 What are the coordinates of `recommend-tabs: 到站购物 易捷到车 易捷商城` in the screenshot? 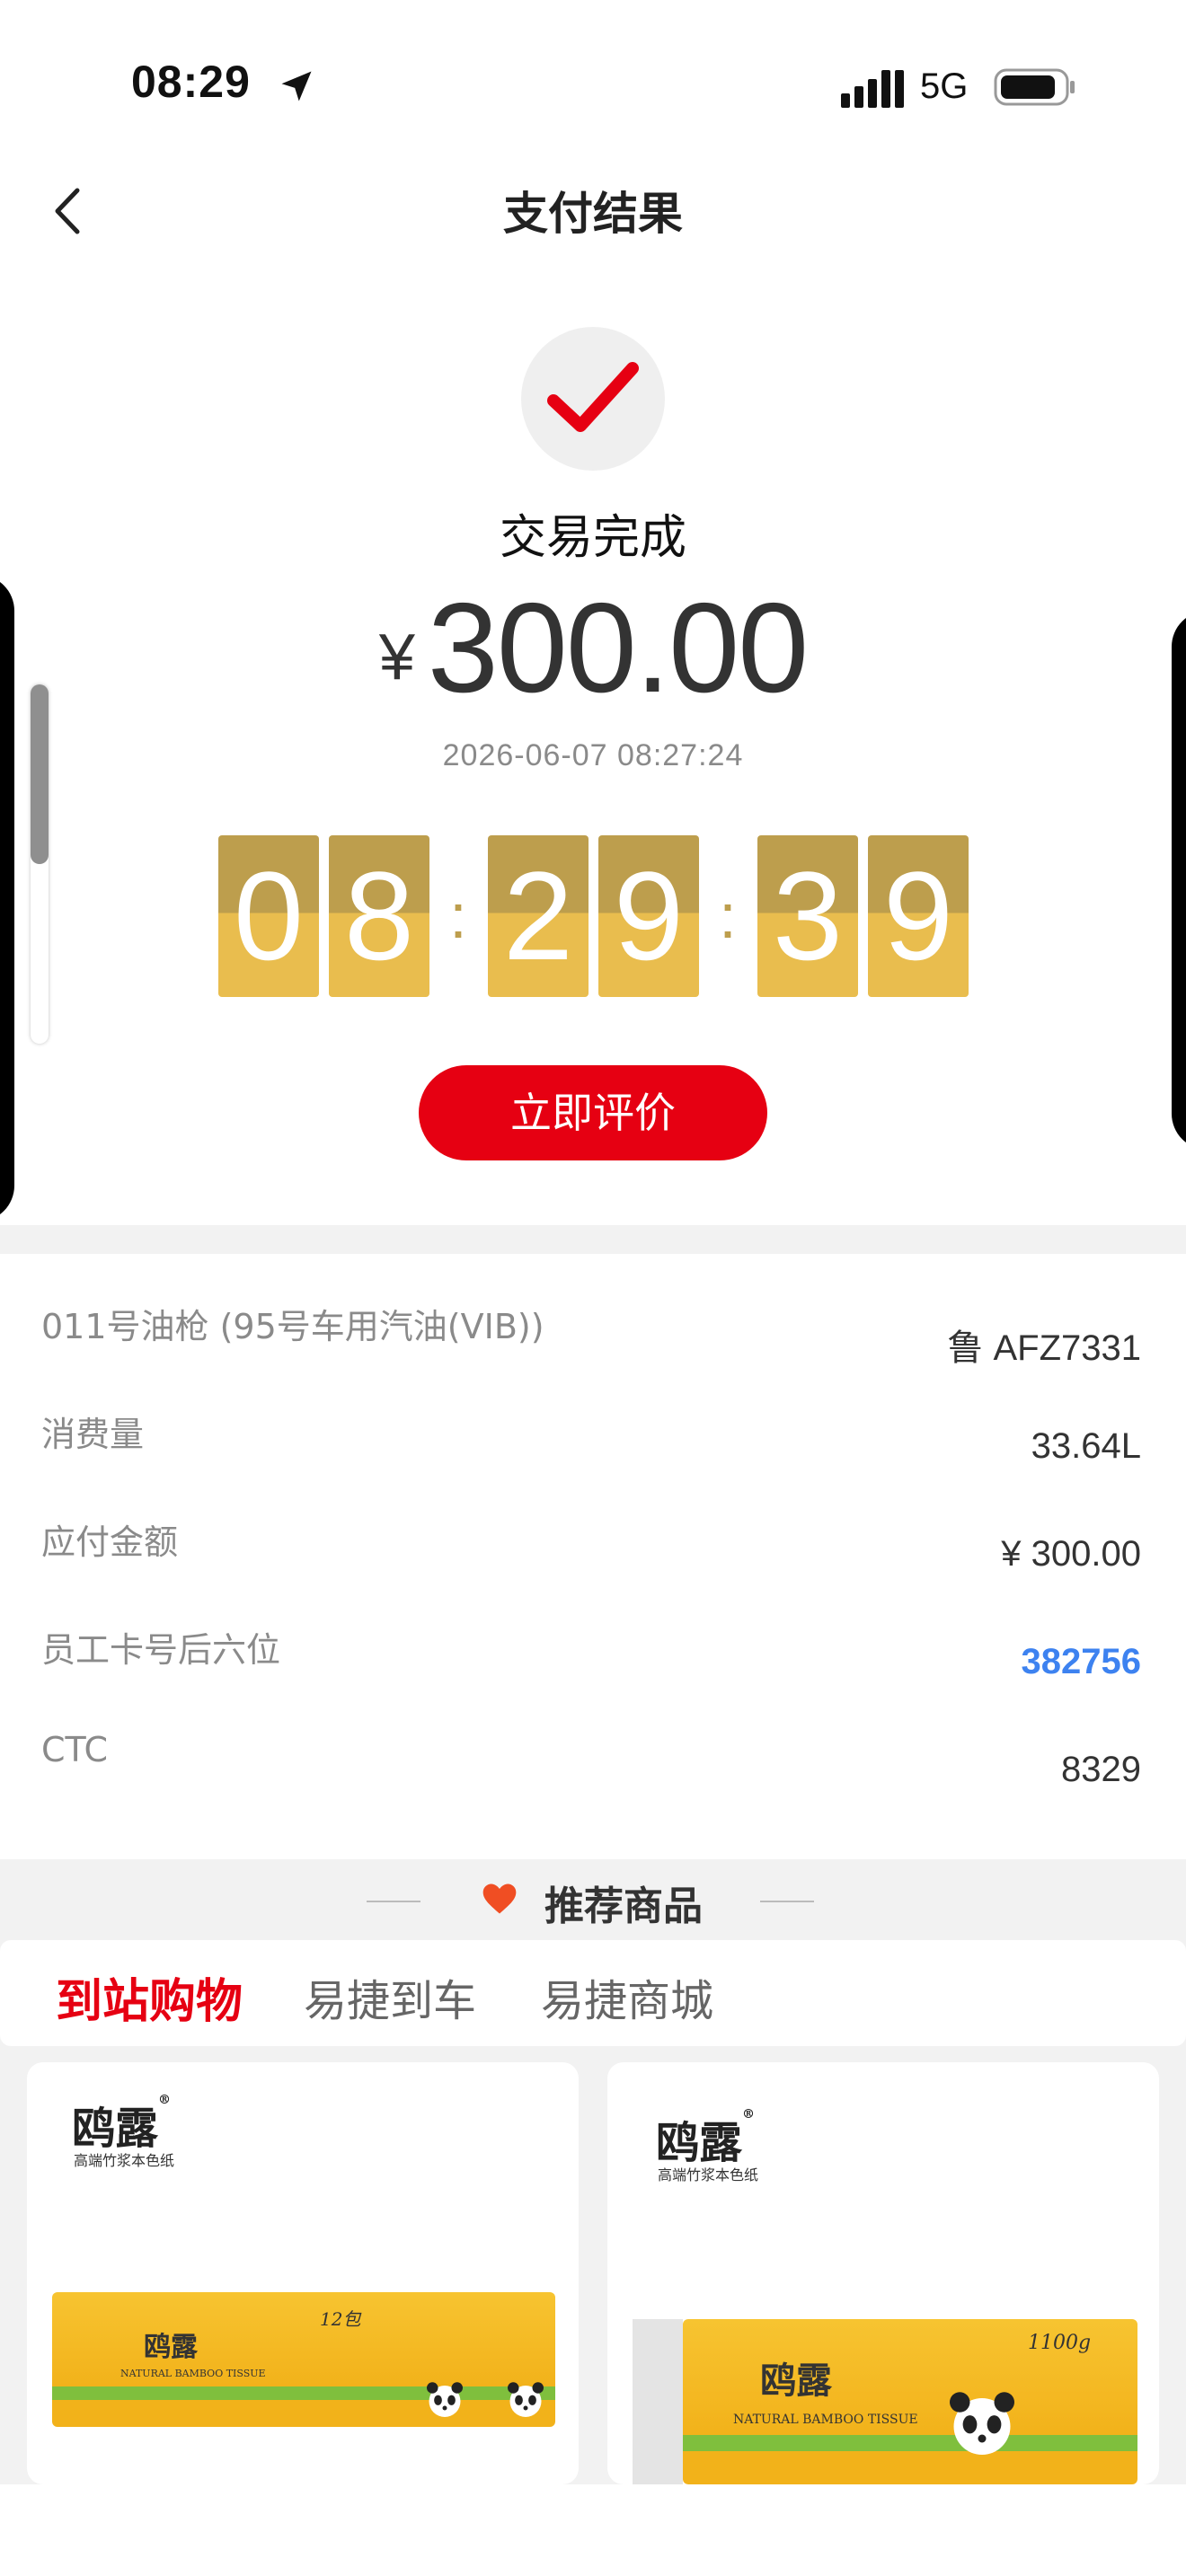 It's located at (593, 1993).